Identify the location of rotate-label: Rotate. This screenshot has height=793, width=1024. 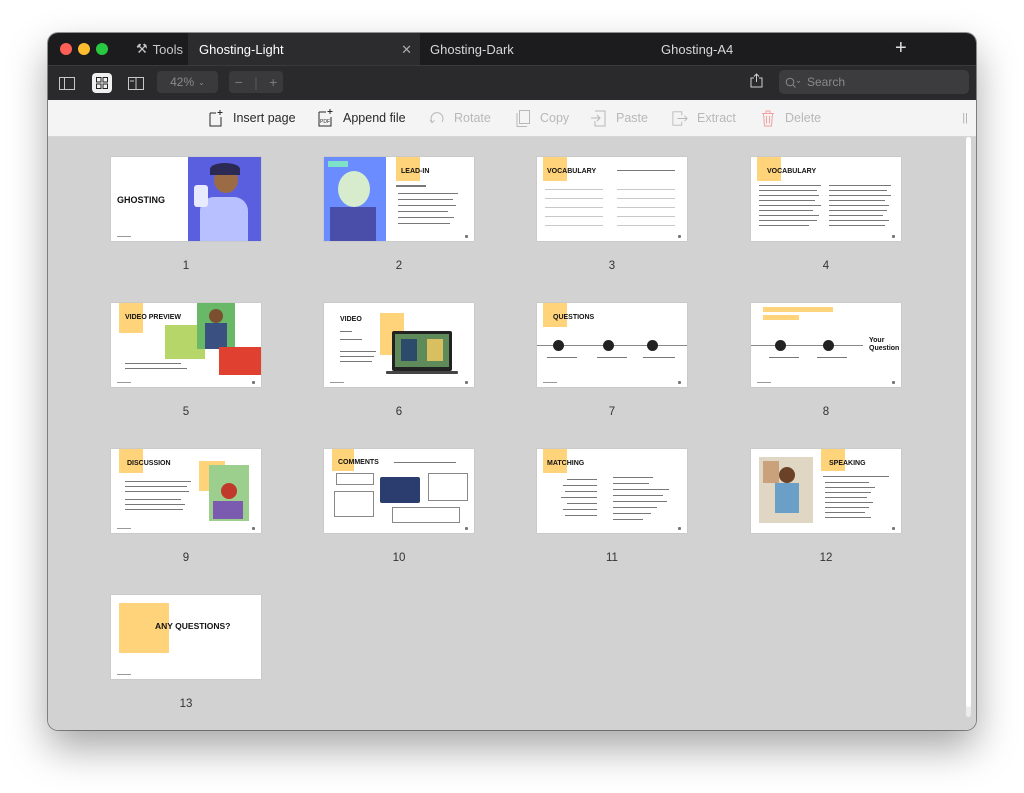
(472, 118).